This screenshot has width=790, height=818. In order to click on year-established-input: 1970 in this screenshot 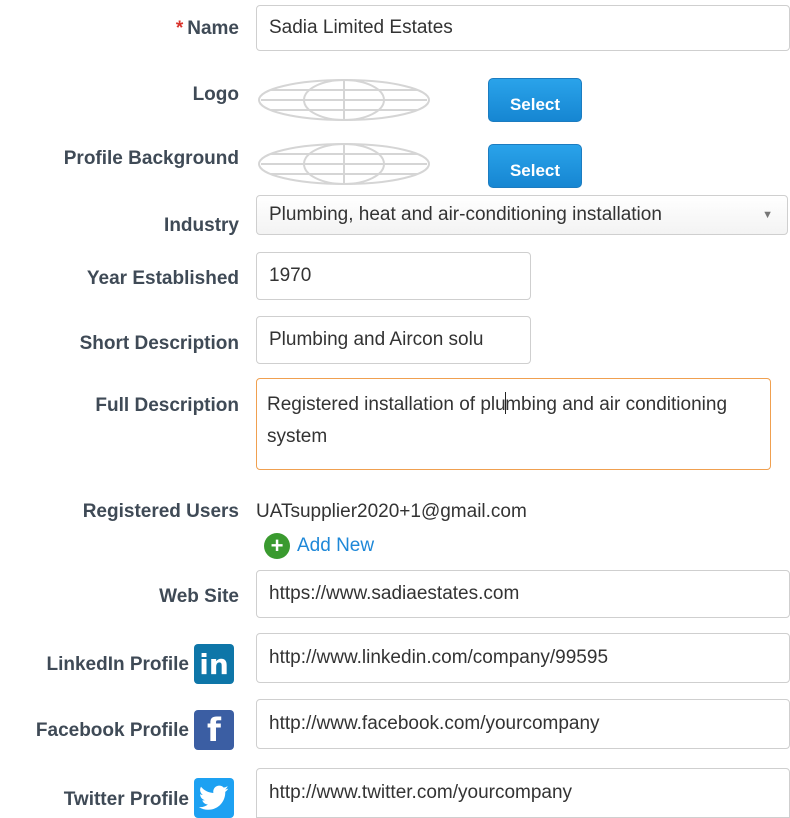, I will do `click(393, 276)`.